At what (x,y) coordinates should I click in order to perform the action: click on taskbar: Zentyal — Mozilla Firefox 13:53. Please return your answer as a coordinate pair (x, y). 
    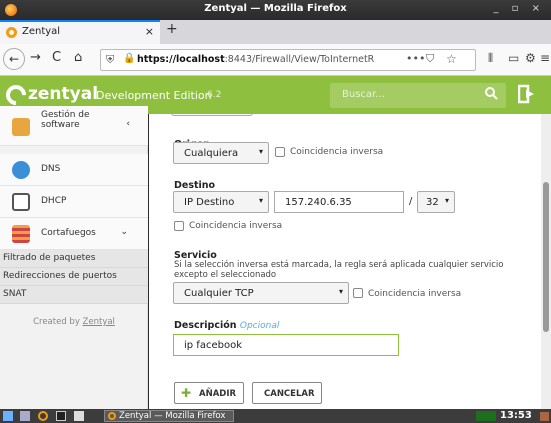
    Looking at the image, I should click on (275, 416).